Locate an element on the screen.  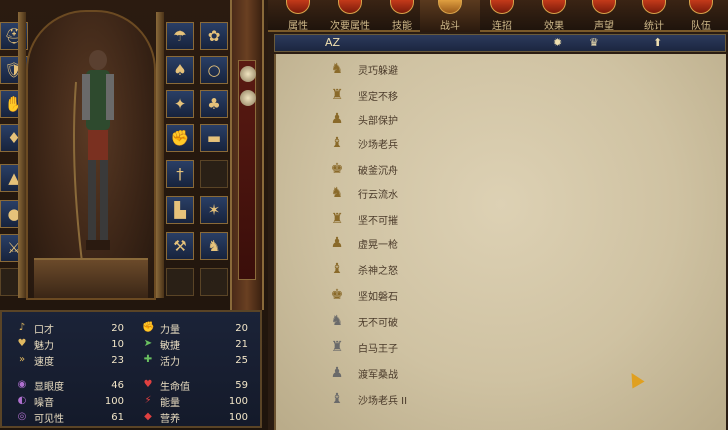
perk-icon: ♟ is located at coordinates (337, 243).